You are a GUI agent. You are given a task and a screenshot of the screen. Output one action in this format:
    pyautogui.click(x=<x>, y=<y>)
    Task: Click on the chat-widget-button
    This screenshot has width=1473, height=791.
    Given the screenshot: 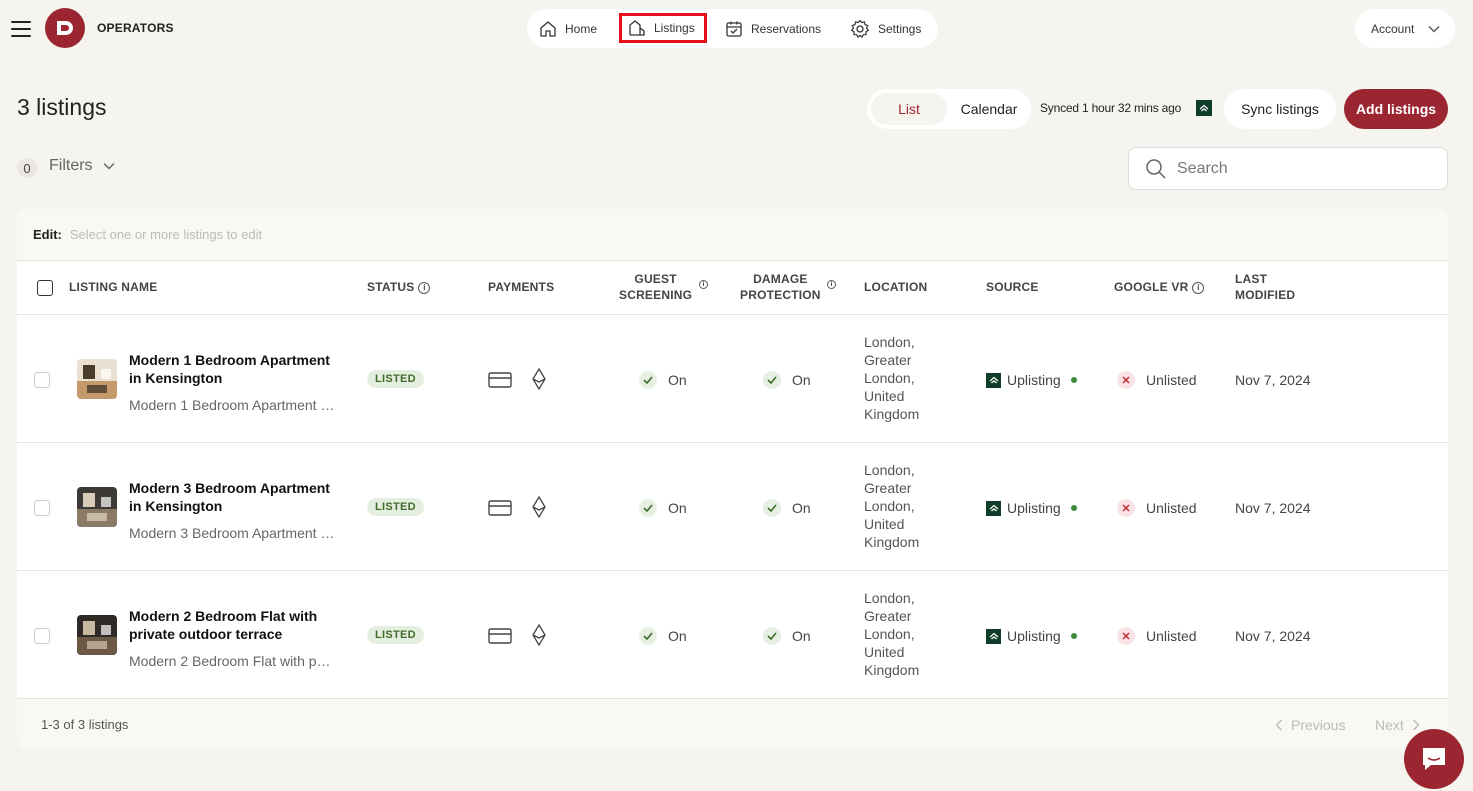 What is the action you would take?
    pyautogui.click(x=1434, y=759)
    